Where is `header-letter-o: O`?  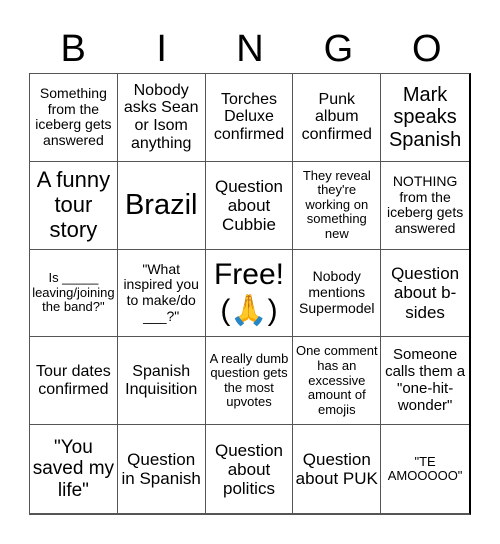 header-letter-o: O is located at coordinates (427, 49).